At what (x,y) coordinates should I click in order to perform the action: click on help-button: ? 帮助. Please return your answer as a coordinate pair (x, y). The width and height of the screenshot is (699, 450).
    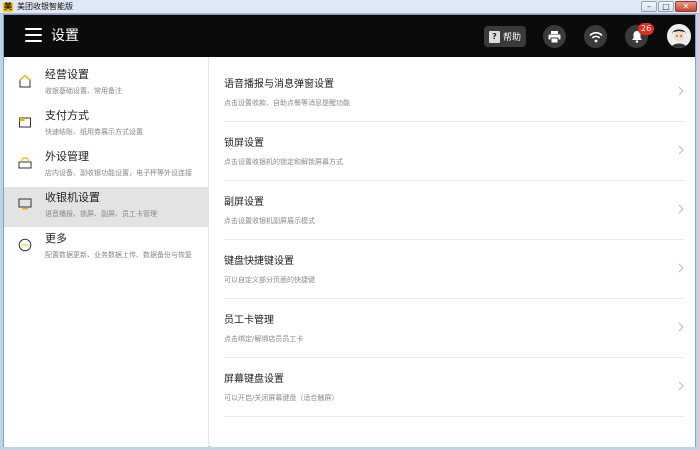
    Looking at the image, I should click on (505, 36).